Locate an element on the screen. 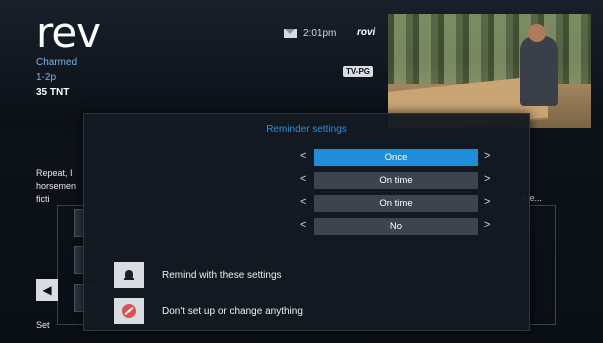  bypass-locks-row: Bypass locks: < No > is located at coordinates (306, 226).